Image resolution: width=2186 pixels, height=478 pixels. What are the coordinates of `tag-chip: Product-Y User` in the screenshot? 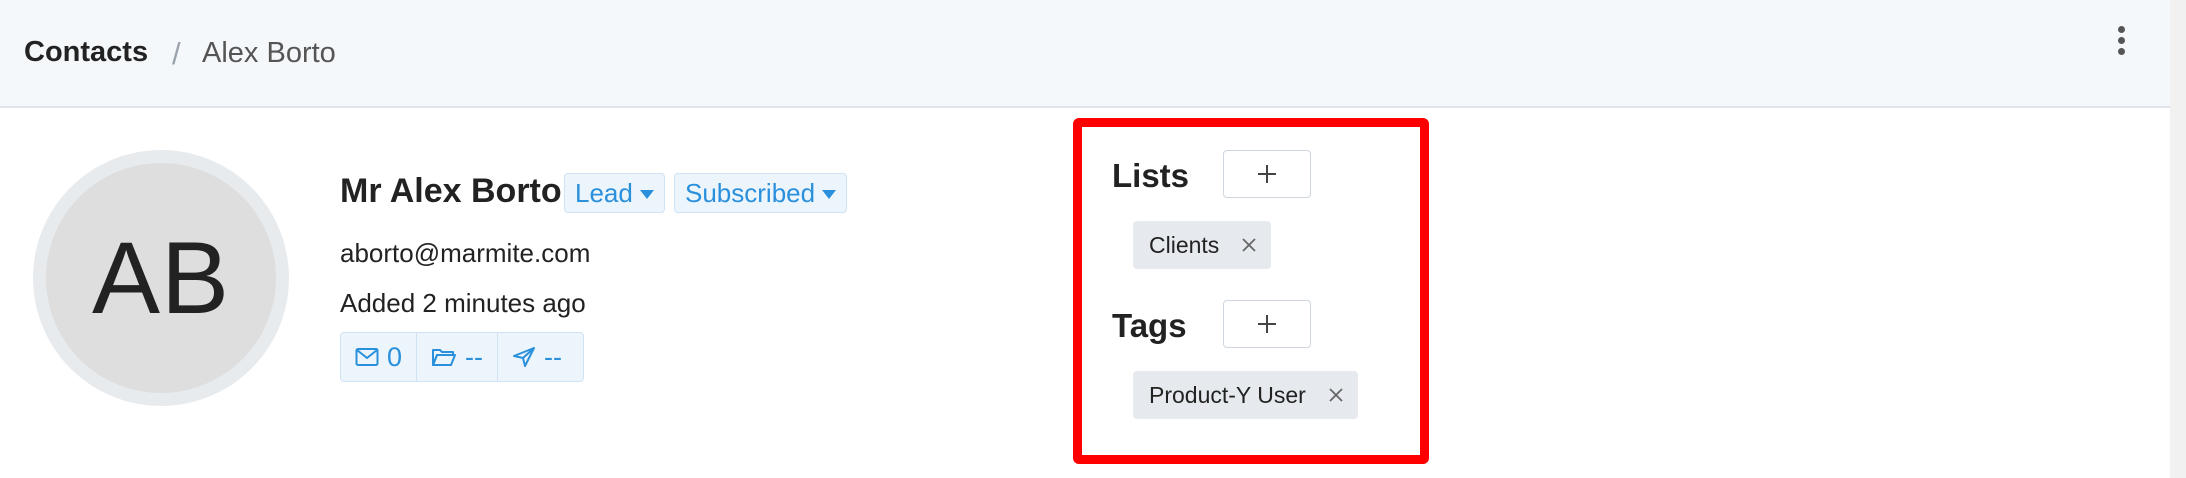 It's located at (1245, 395).